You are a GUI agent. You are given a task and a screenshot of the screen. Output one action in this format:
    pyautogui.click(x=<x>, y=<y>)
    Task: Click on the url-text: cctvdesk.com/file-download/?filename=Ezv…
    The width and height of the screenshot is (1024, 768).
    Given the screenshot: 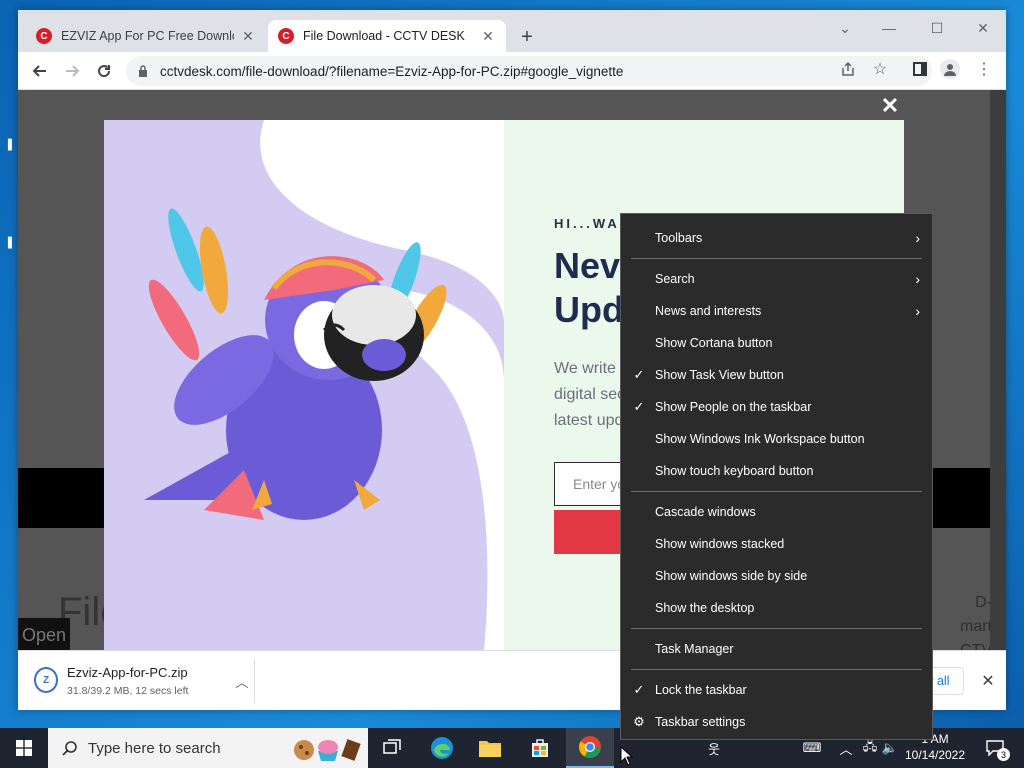 What is the action you would take?
    pyautogui.click(x=392, y=71)
    